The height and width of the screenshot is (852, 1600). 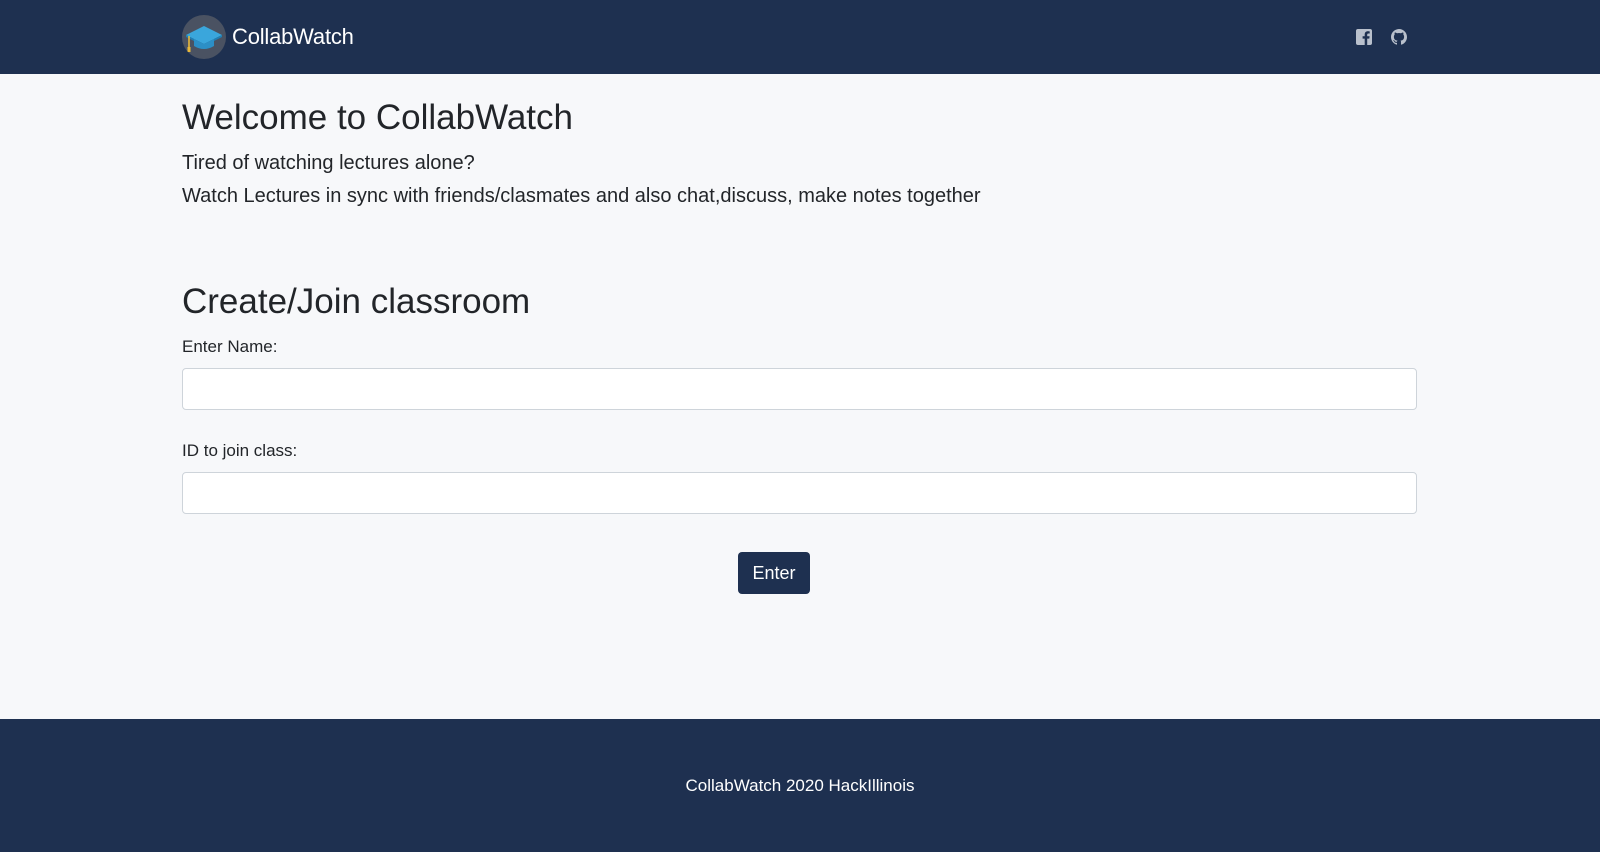 What do you see at coordinates (1364, 37) in the screenshot?
I see `facebook-icon` at bounding box center [1364, 37].